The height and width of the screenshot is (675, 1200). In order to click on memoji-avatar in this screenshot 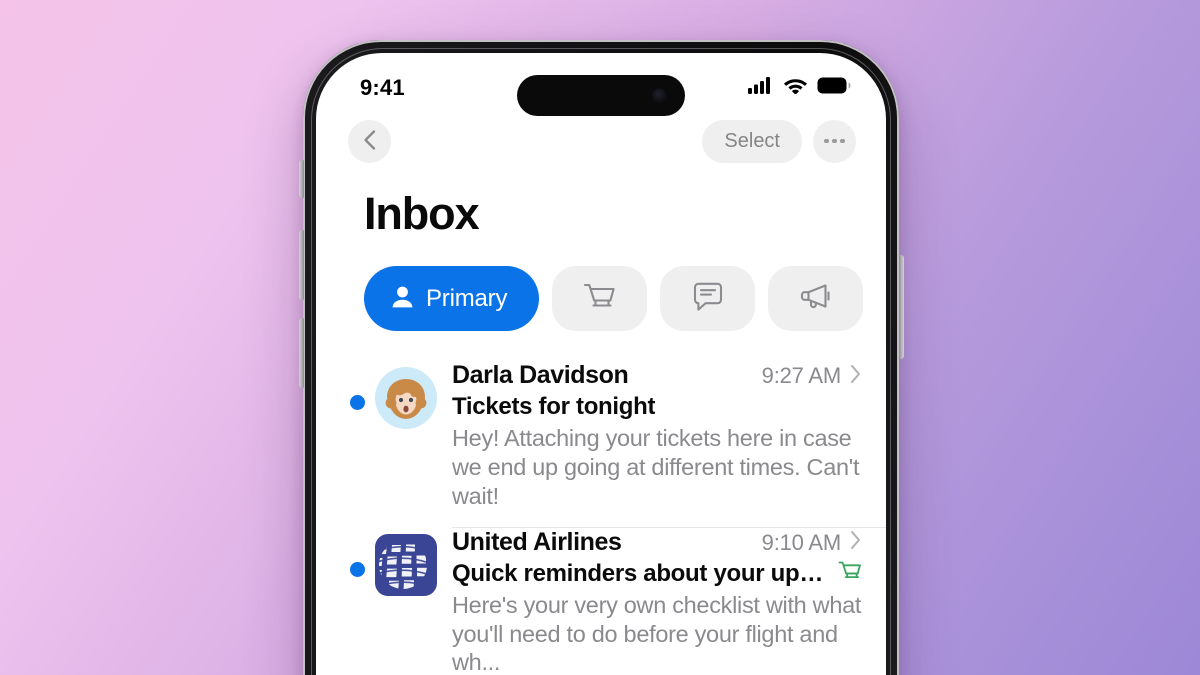, I will do `click(406, 398)`.